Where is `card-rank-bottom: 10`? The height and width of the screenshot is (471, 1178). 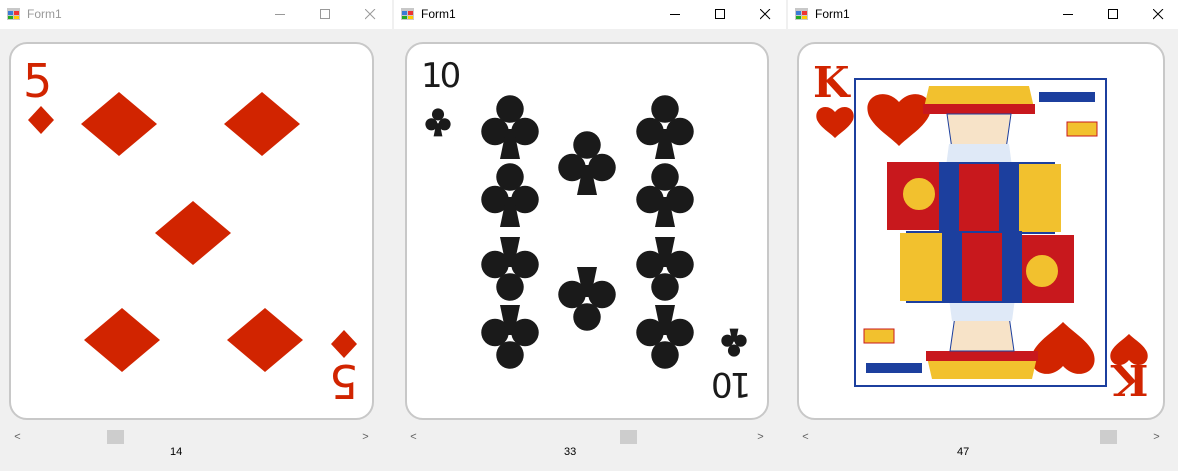
card-rank-bottom: 10 is located at coordinates (732, 384).